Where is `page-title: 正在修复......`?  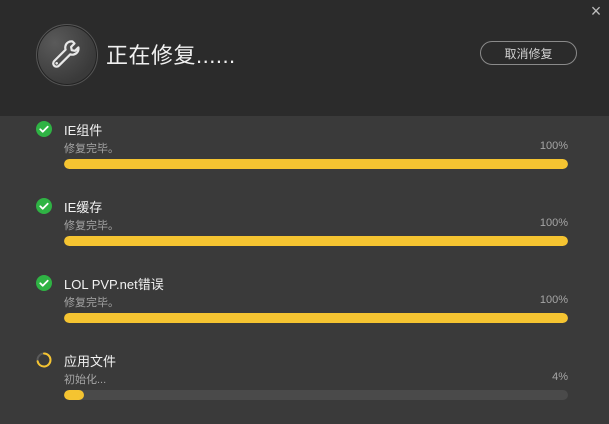 page-title: 正在修复...... is located at coordinates (171, 55).